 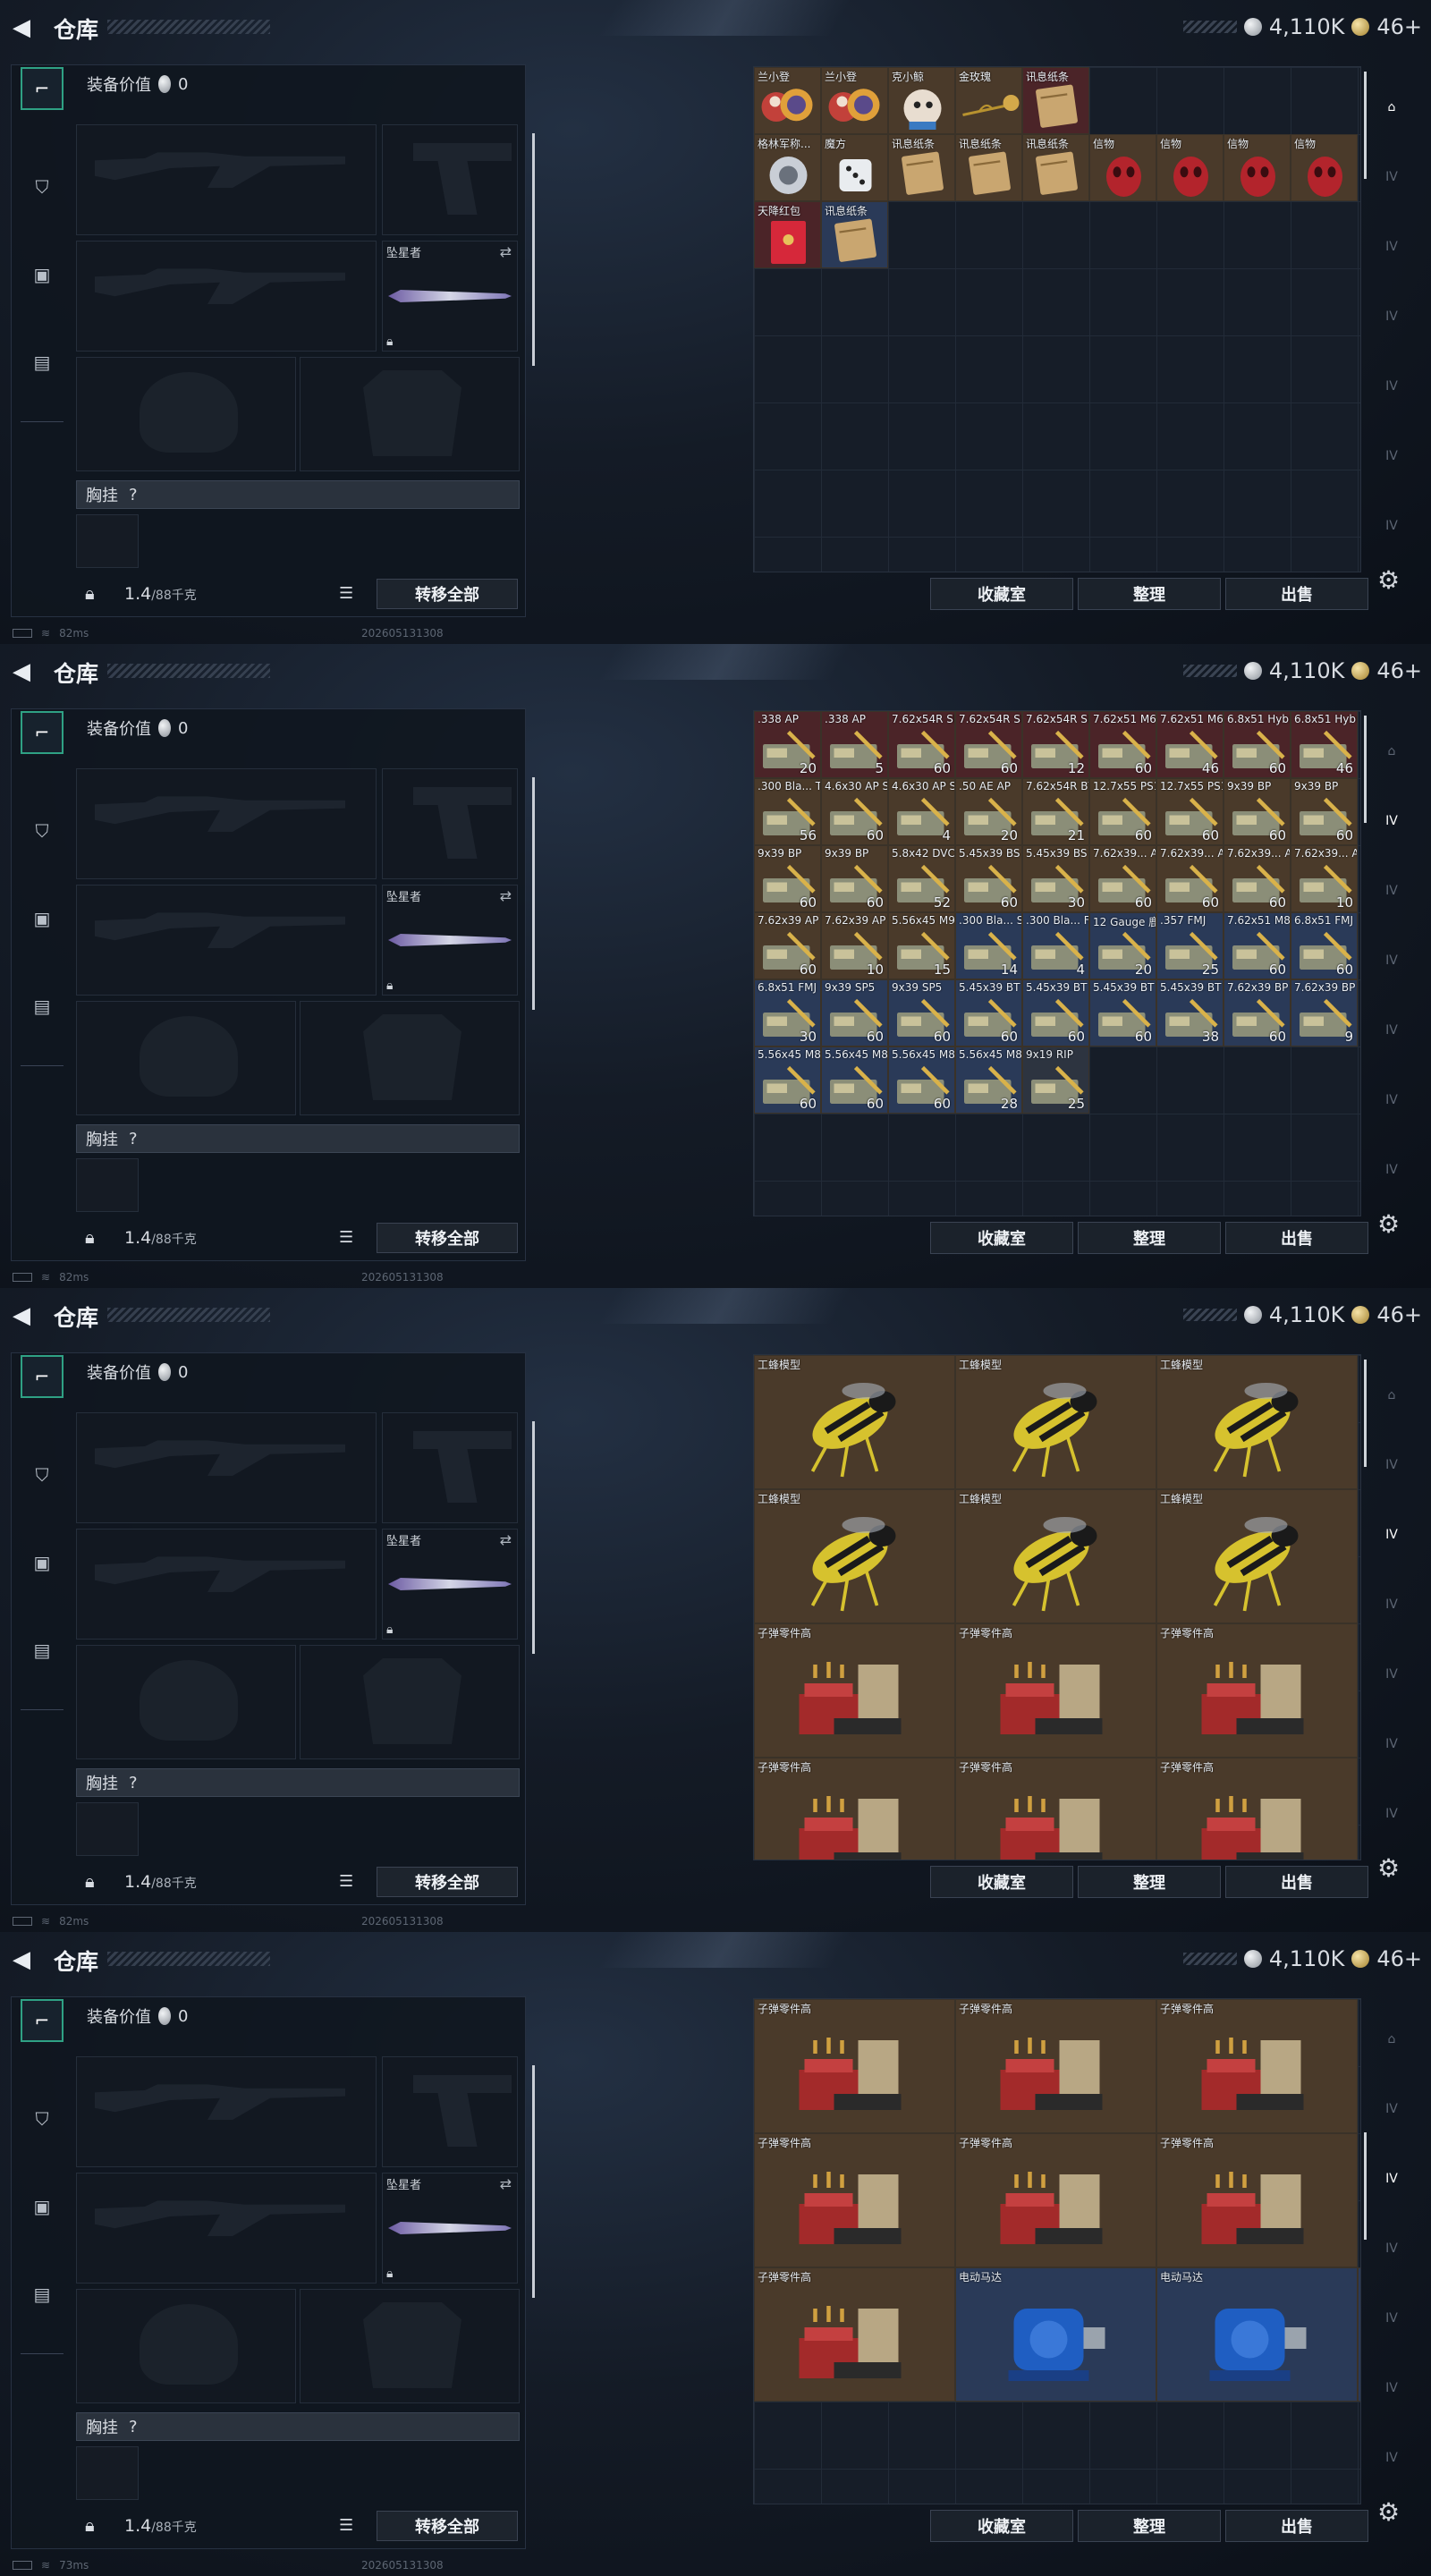 What do you see at coordinates (1257, 2334) in the screenshot?
I see `inventory-item: 电动马达` at bounding box center [1257, 2334].